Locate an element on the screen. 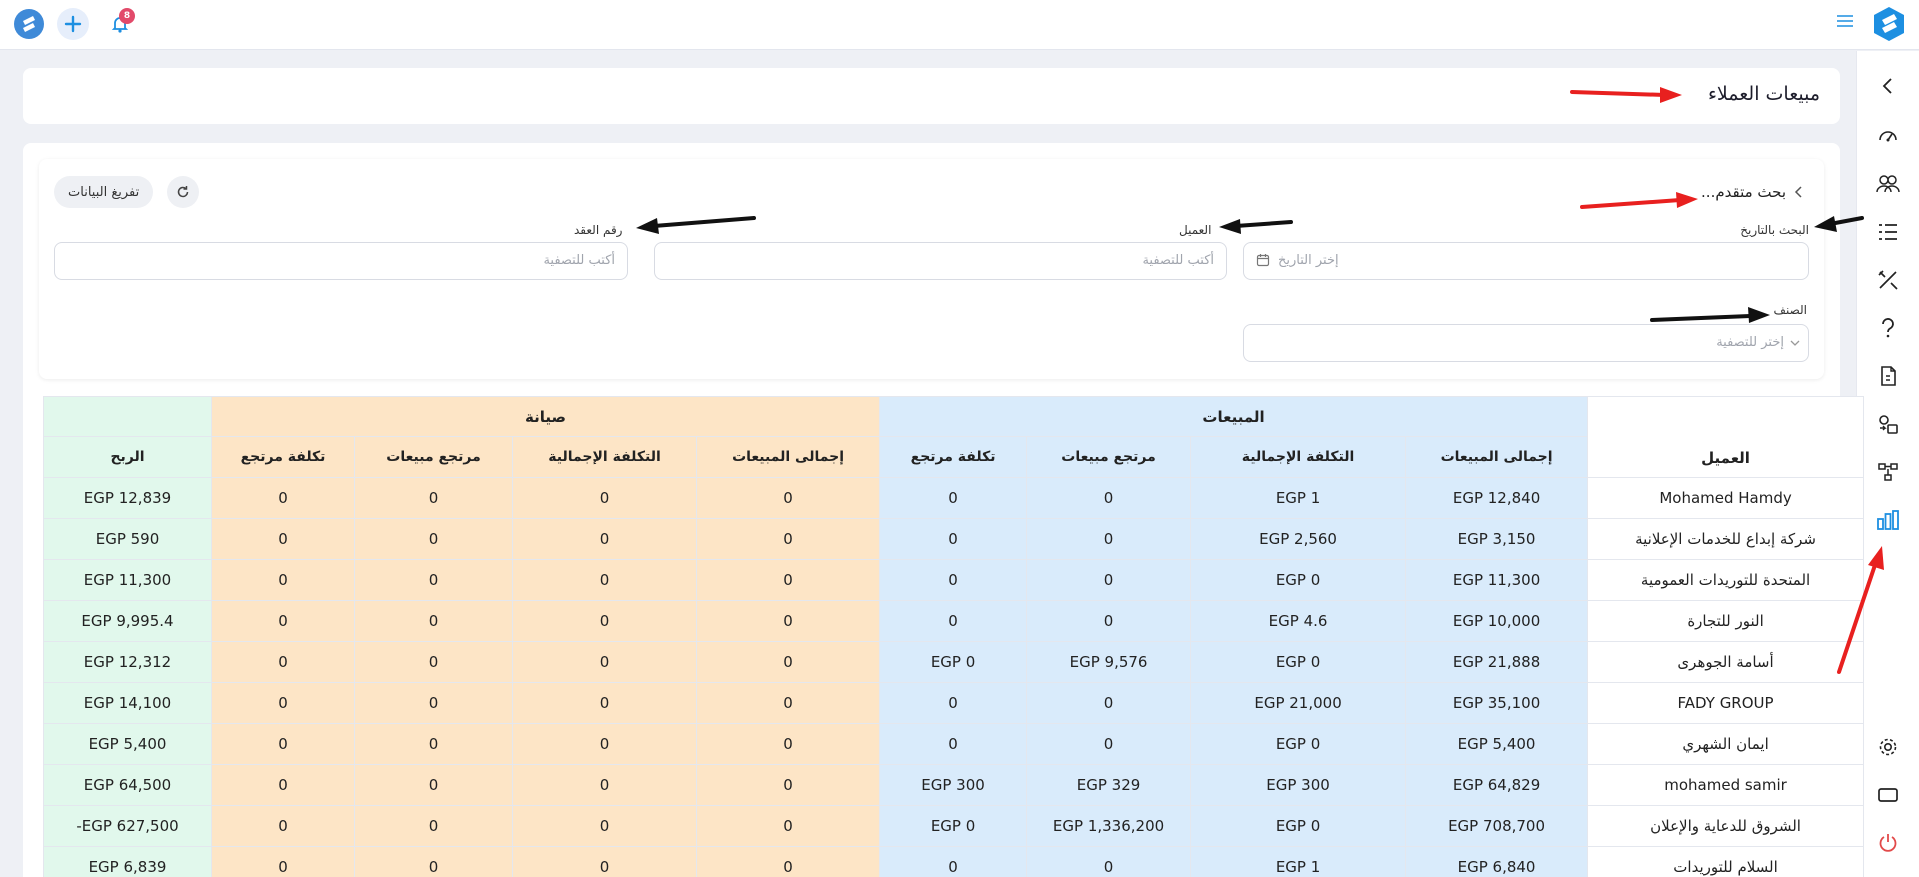  question-icon is located at coordinates (1888, 328).